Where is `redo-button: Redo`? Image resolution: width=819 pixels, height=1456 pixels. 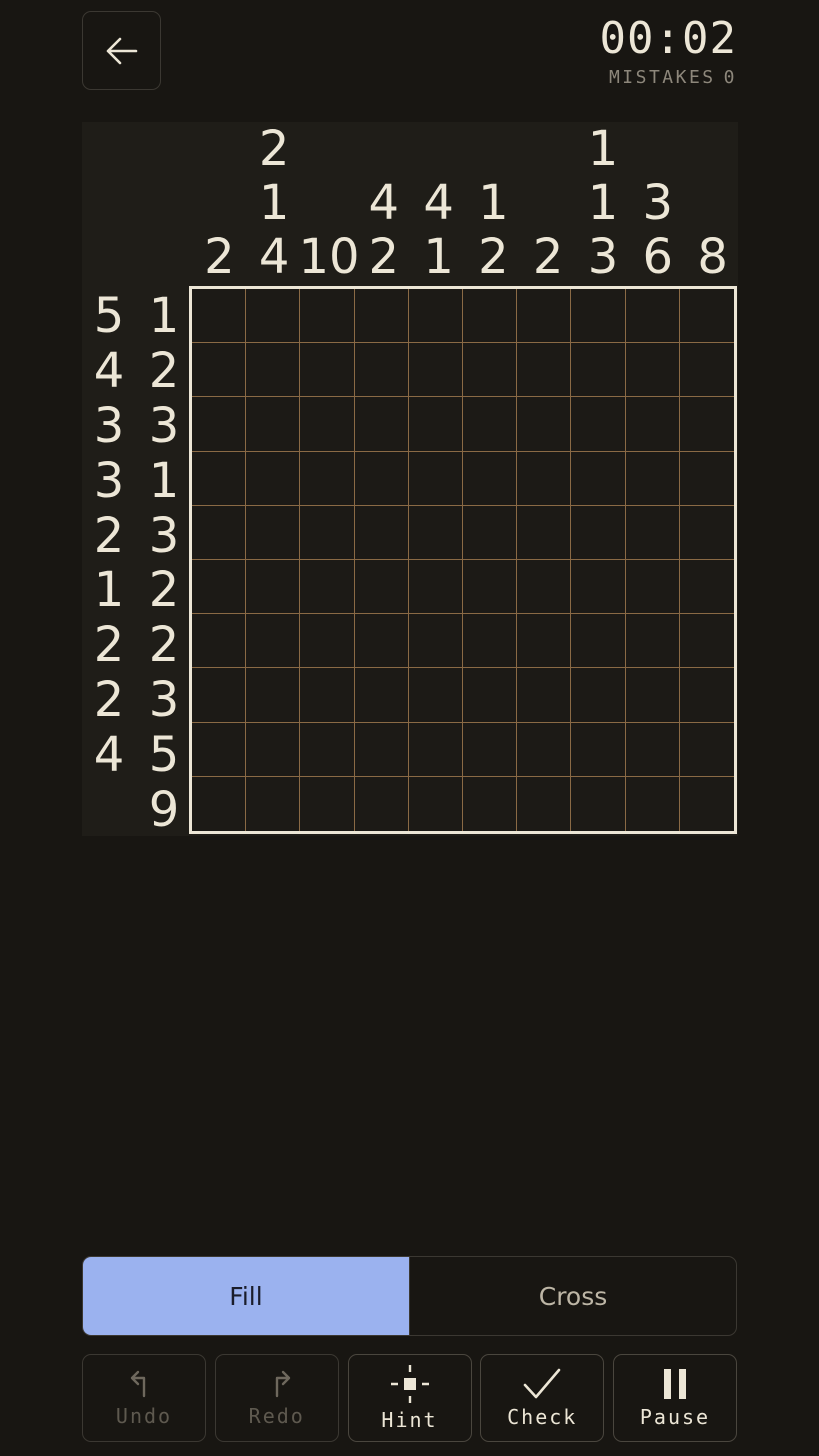
redo-button: Redo is located at coordinates (276, 1398).